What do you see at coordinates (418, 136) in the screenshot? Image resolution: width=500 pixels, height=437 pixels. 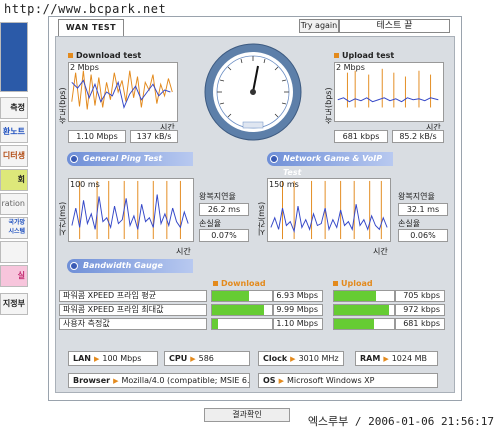 I see `upload-kbs: 85.2 kB/s` at bounding box center [418, 136].